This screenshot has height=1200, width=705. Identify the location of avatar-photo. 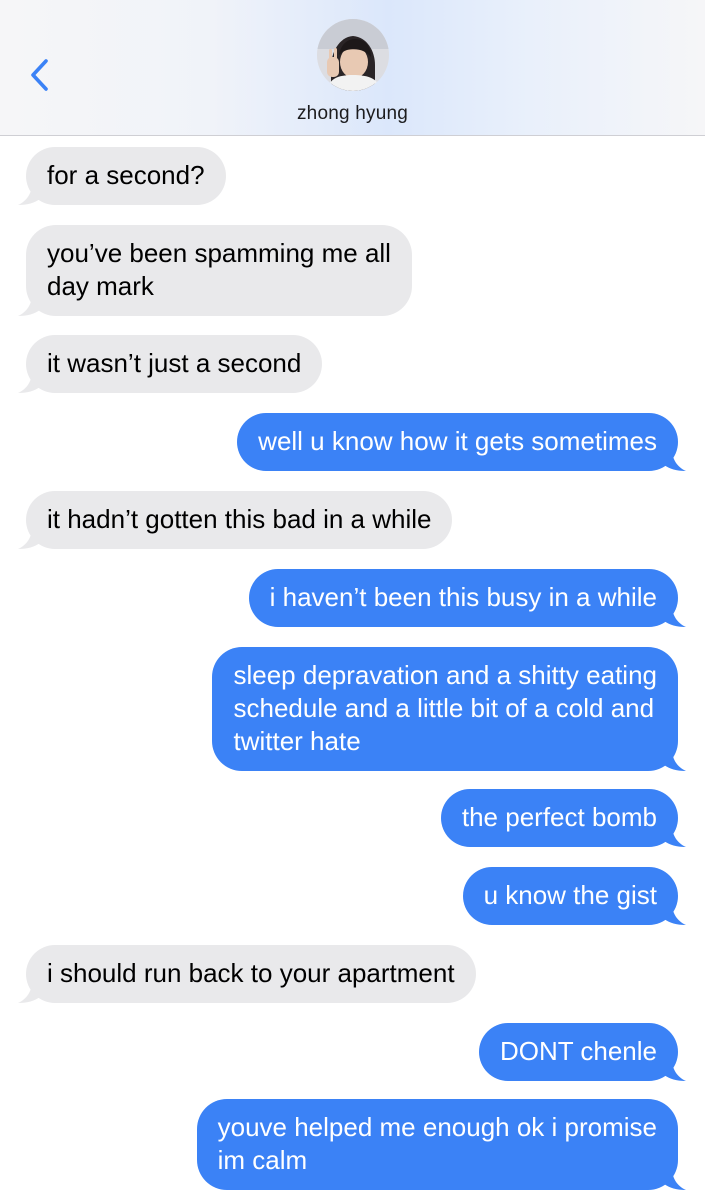
(353, 55).